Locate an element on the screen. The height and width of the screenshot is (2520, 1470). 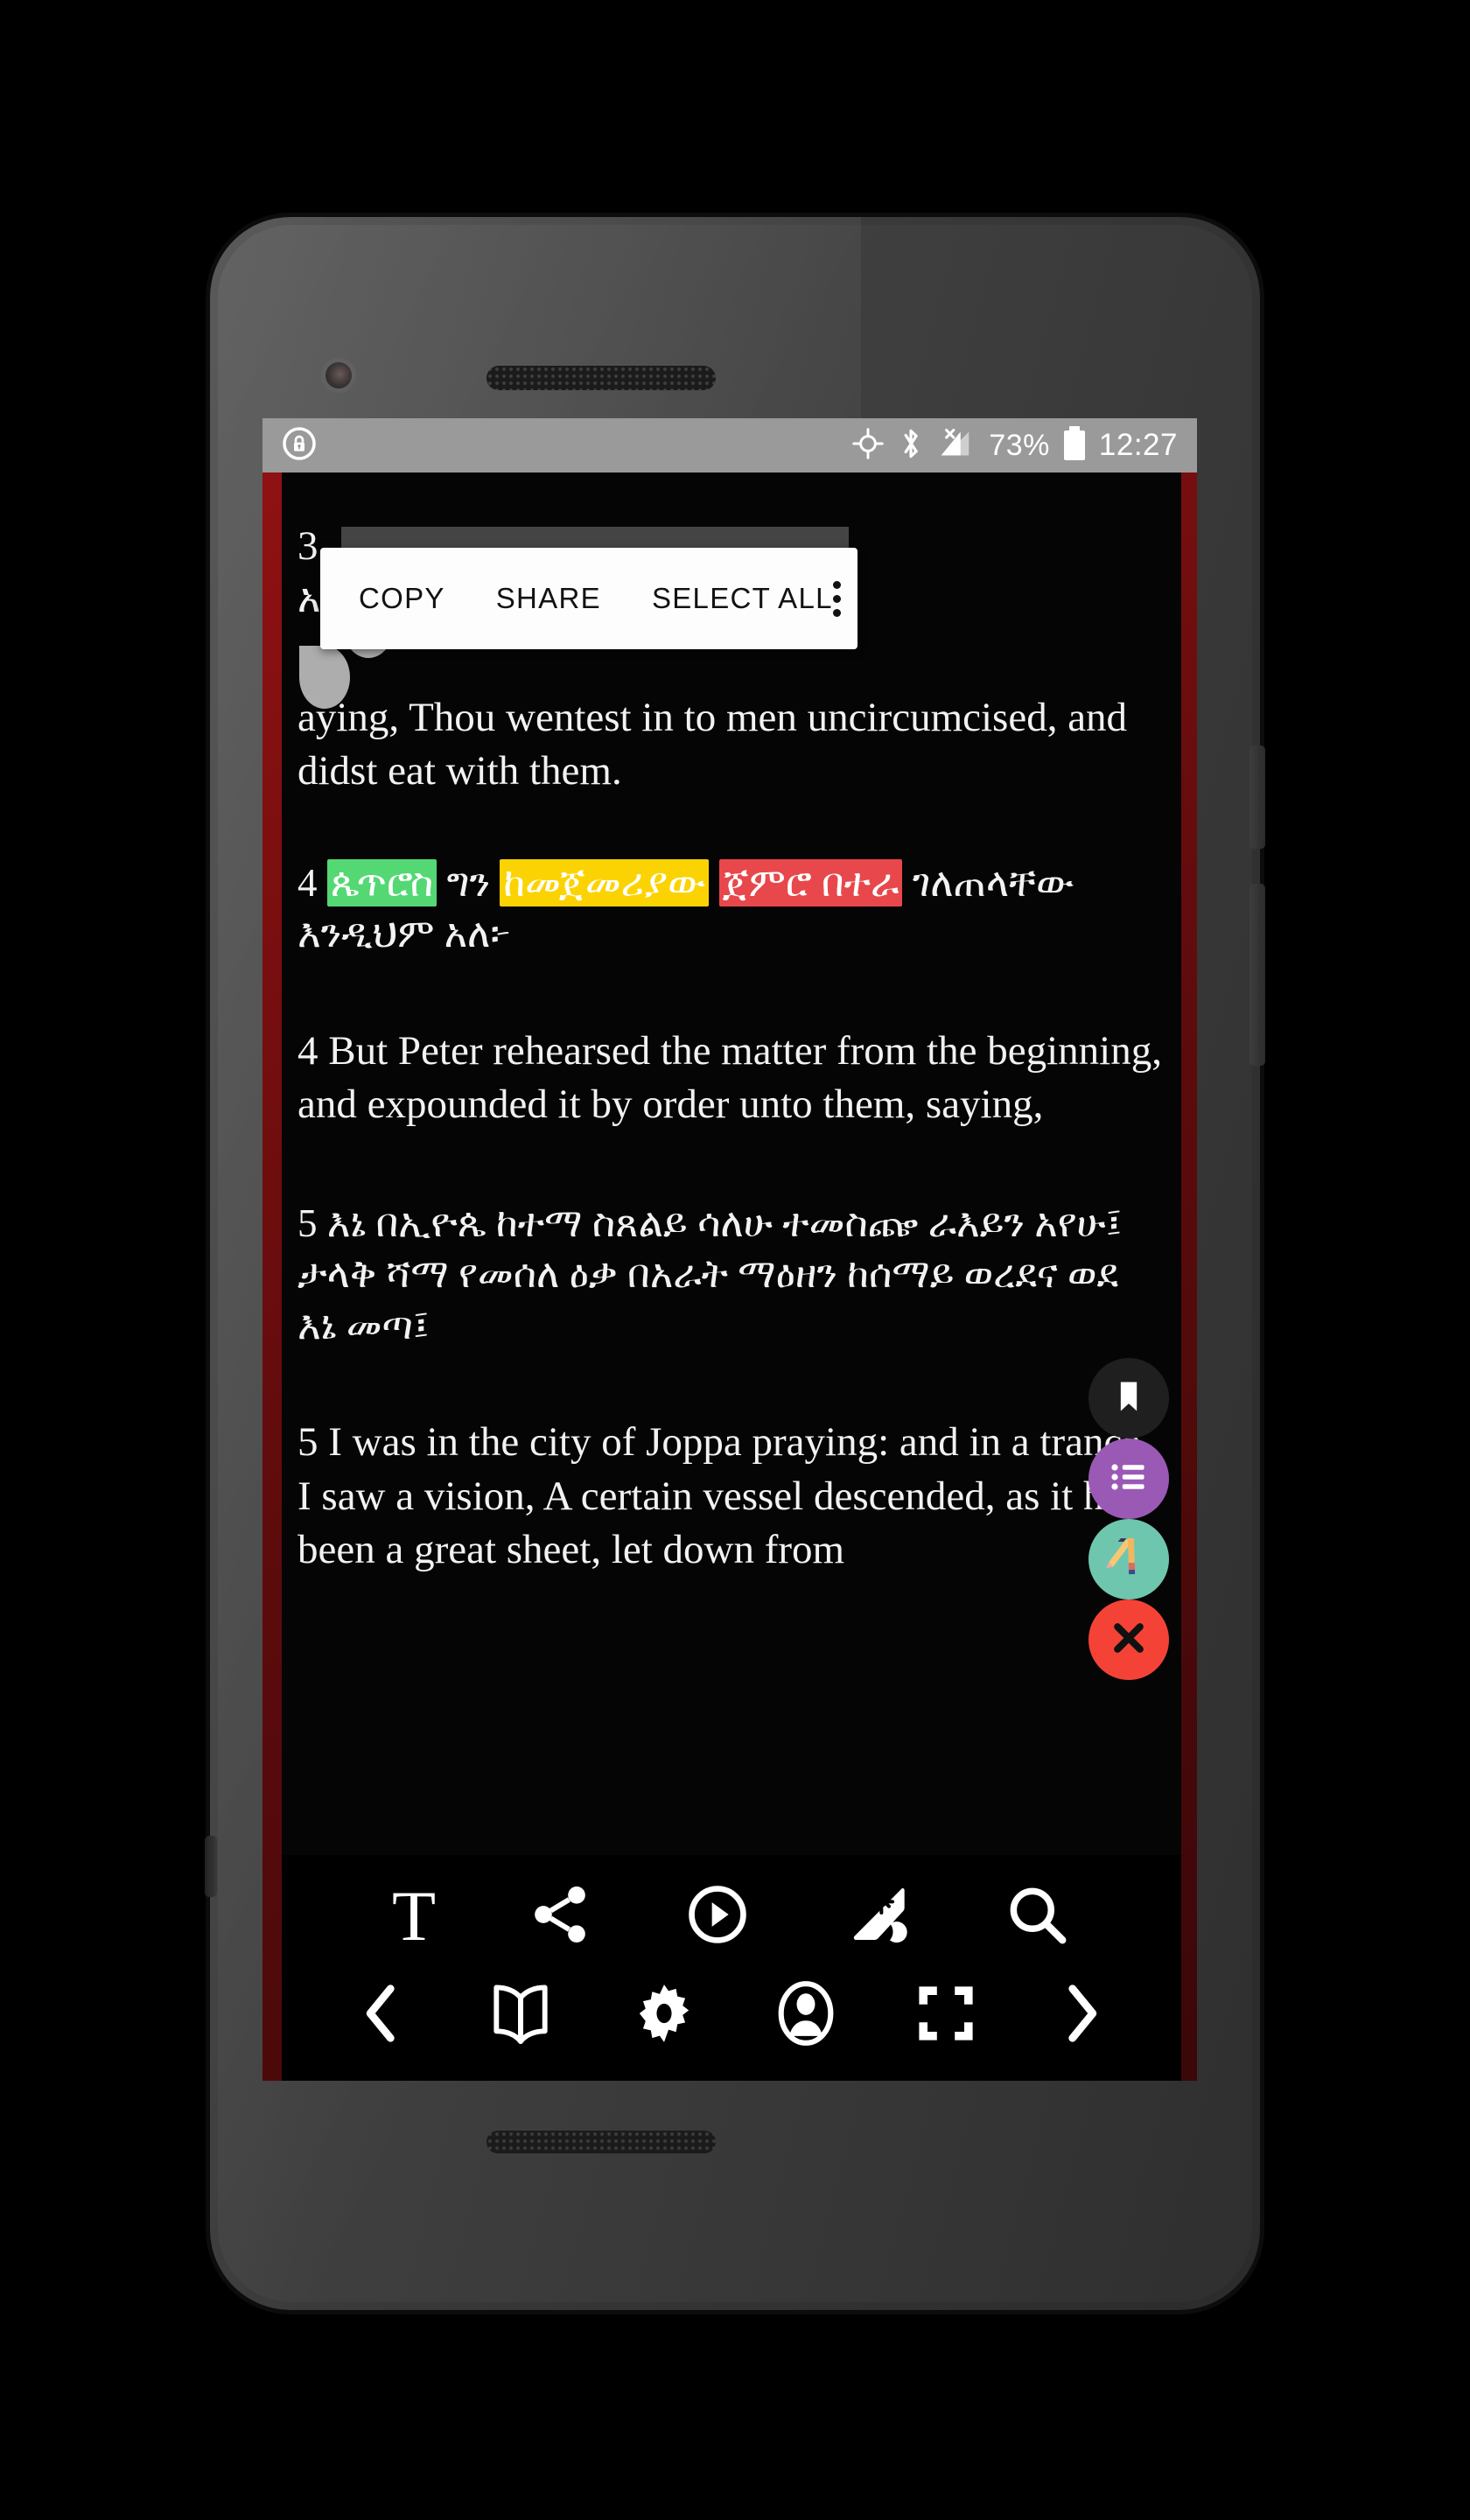
close-x-icon is located at coordinates (1129, 1640).